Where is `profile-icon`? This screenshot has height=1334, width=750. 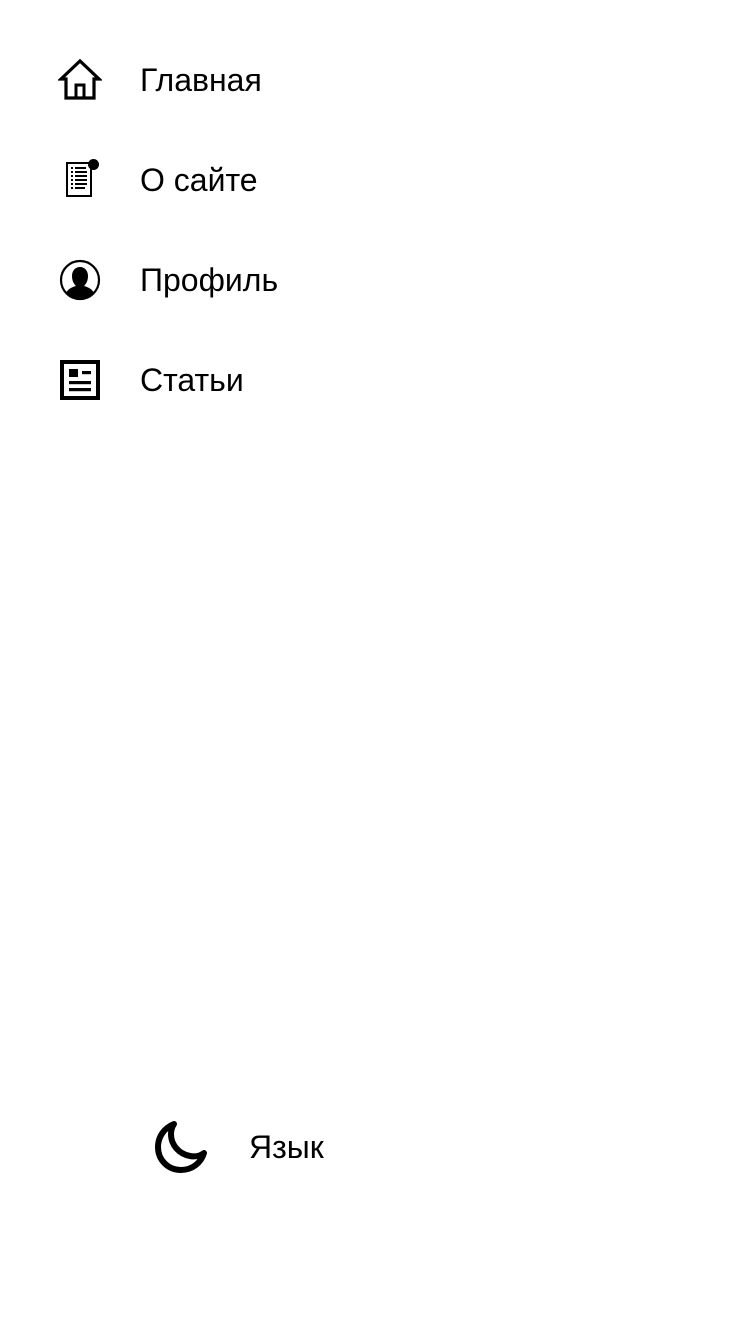 profile-icon is located at coordinates (80, 280).